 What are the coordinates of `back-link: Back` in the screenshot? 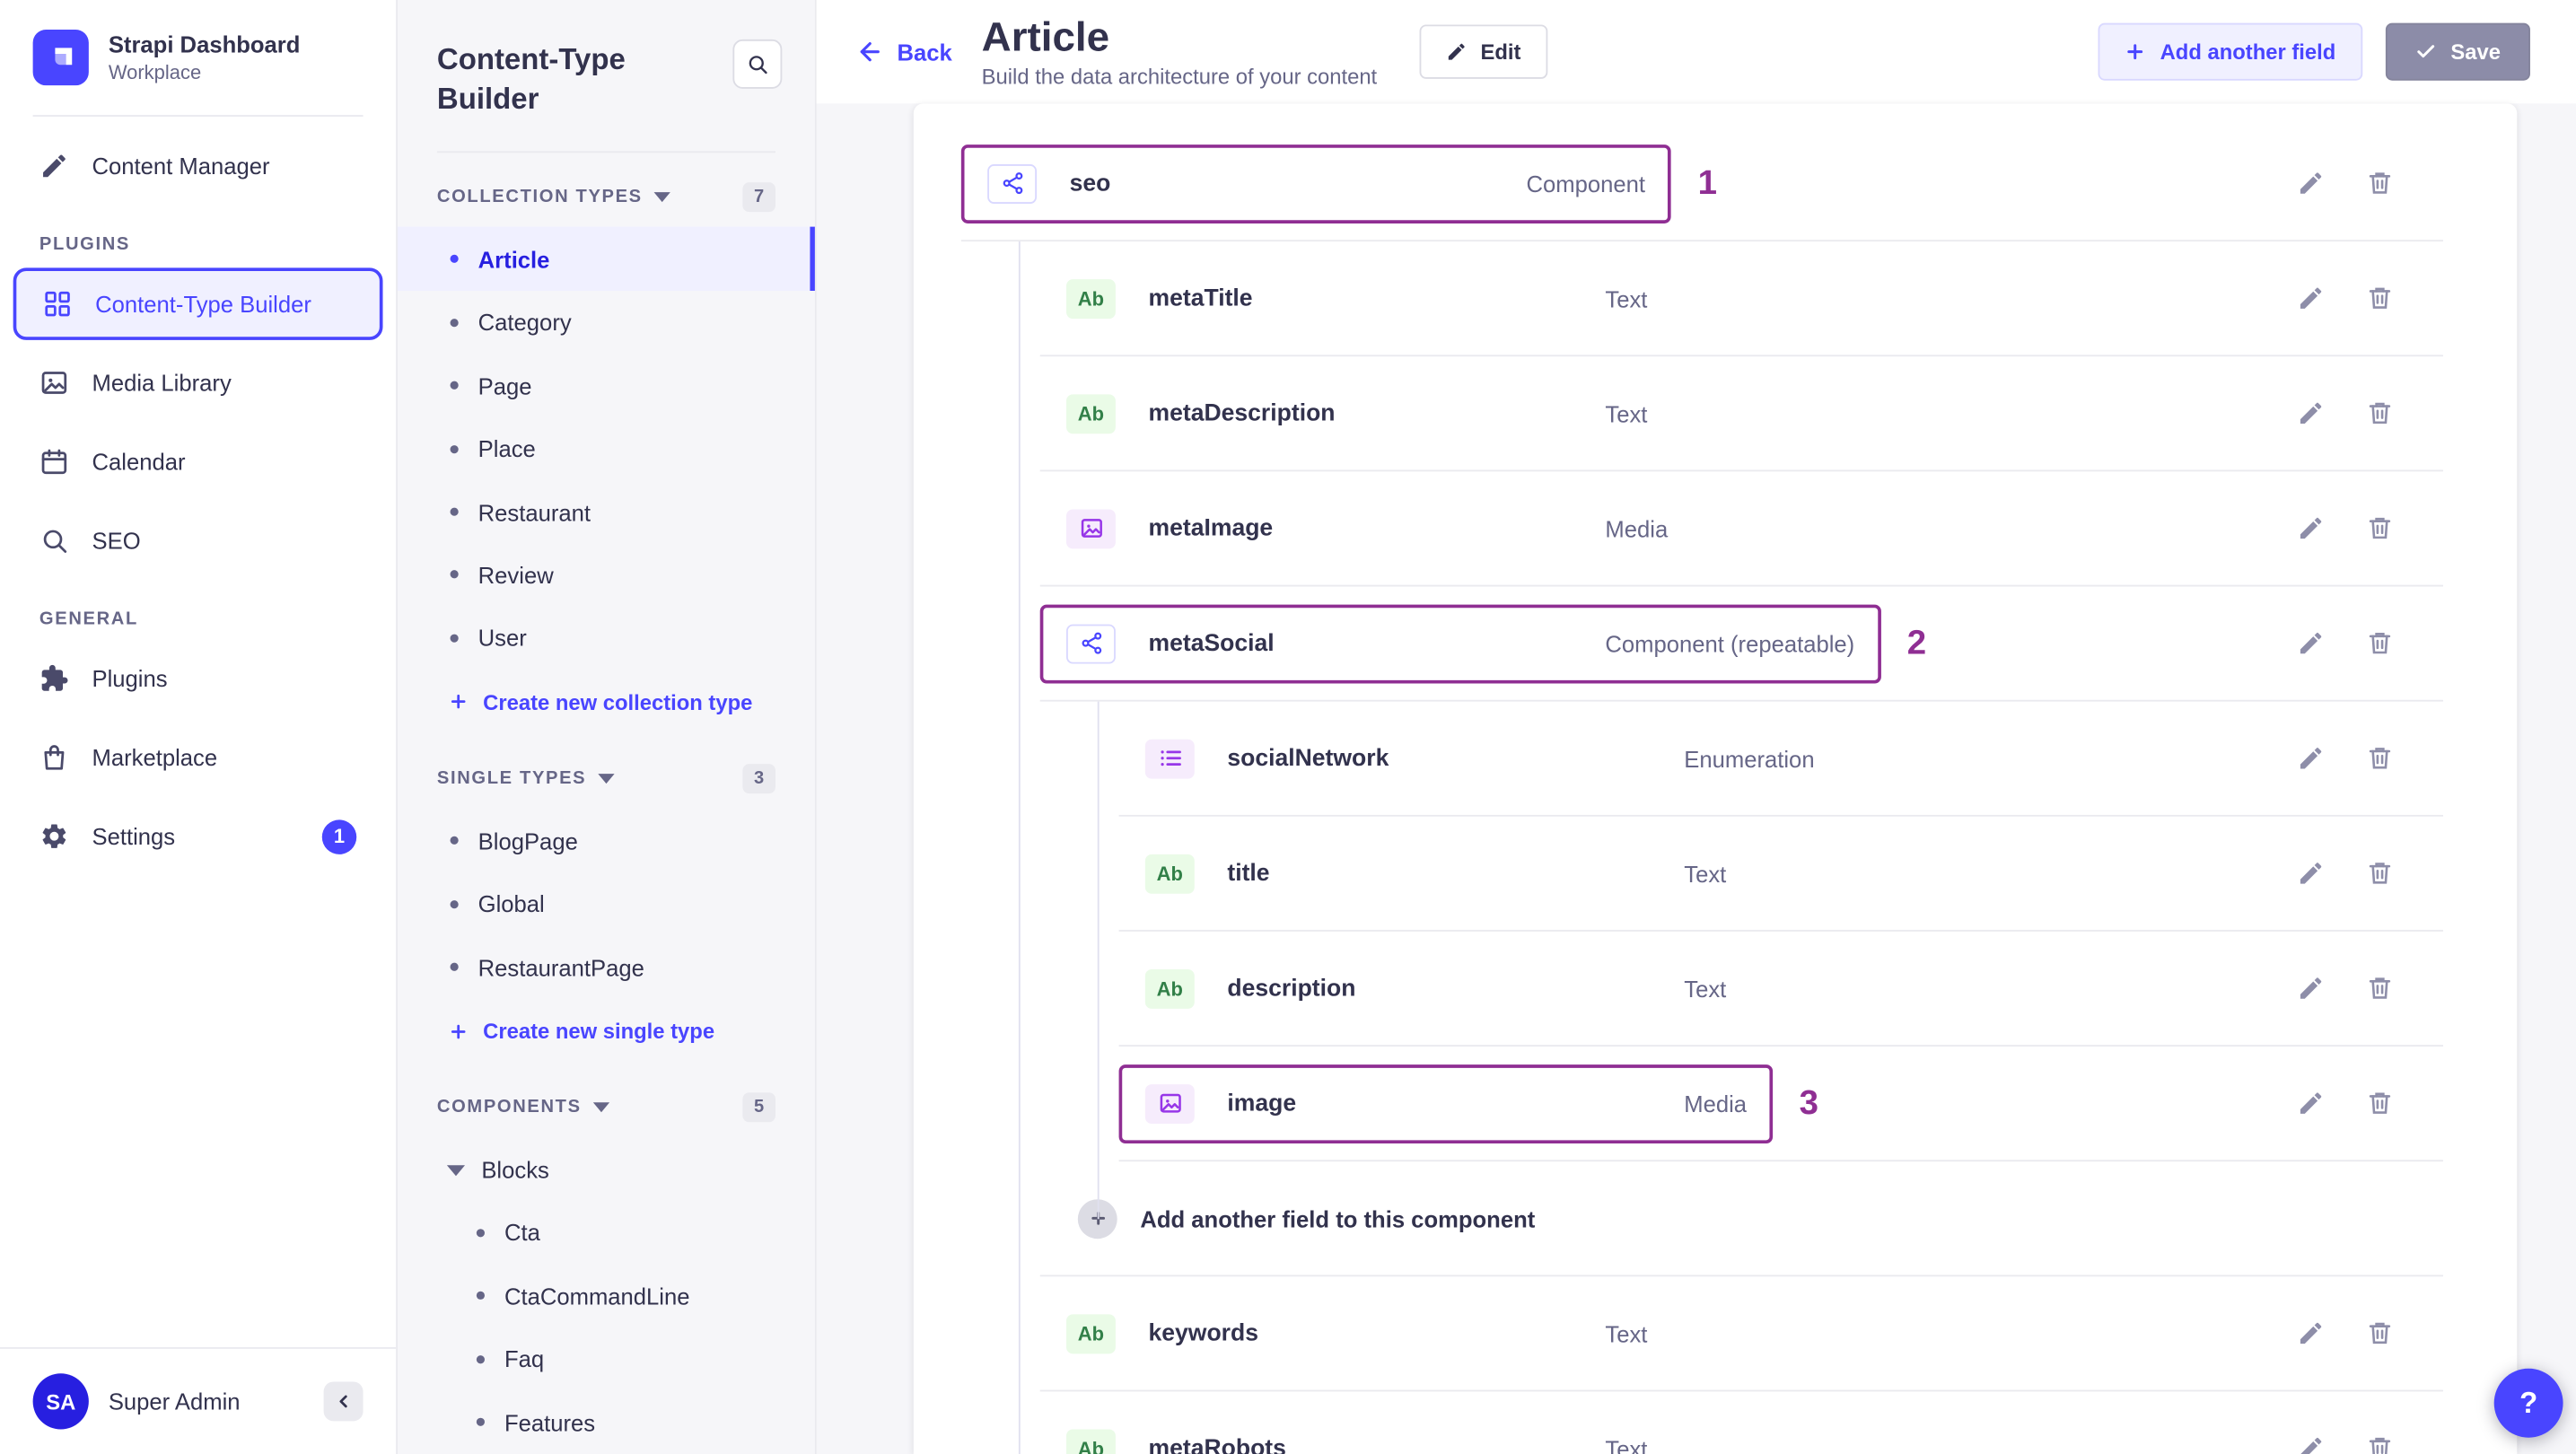 It's located at (904, 52).